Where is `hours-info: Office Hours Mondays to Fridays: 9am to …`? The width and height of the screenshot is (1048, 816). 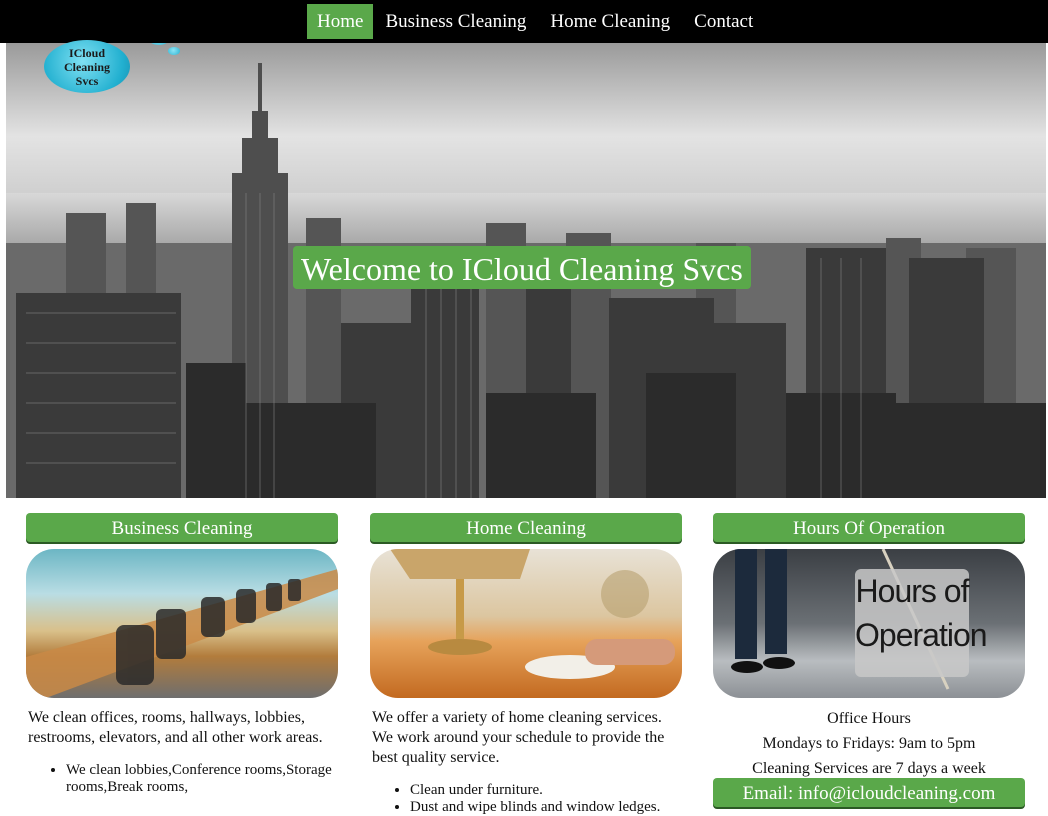
hours-info: Office Hours Mondays to Fridays: 9am to … is located at coordinates (869, 743).